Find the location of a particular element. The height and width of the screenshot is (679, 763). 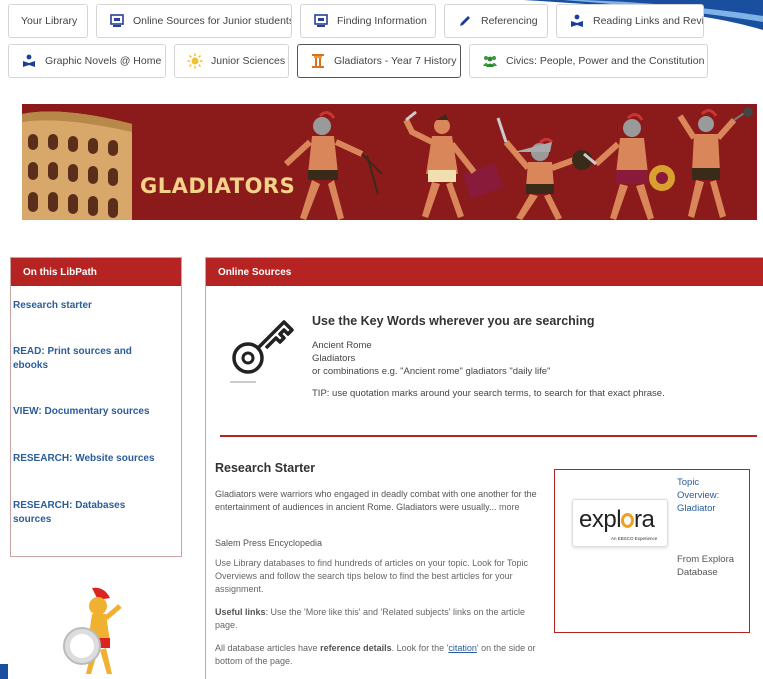

tab-label: Junior Sciences is located at coordinates (248, 61).